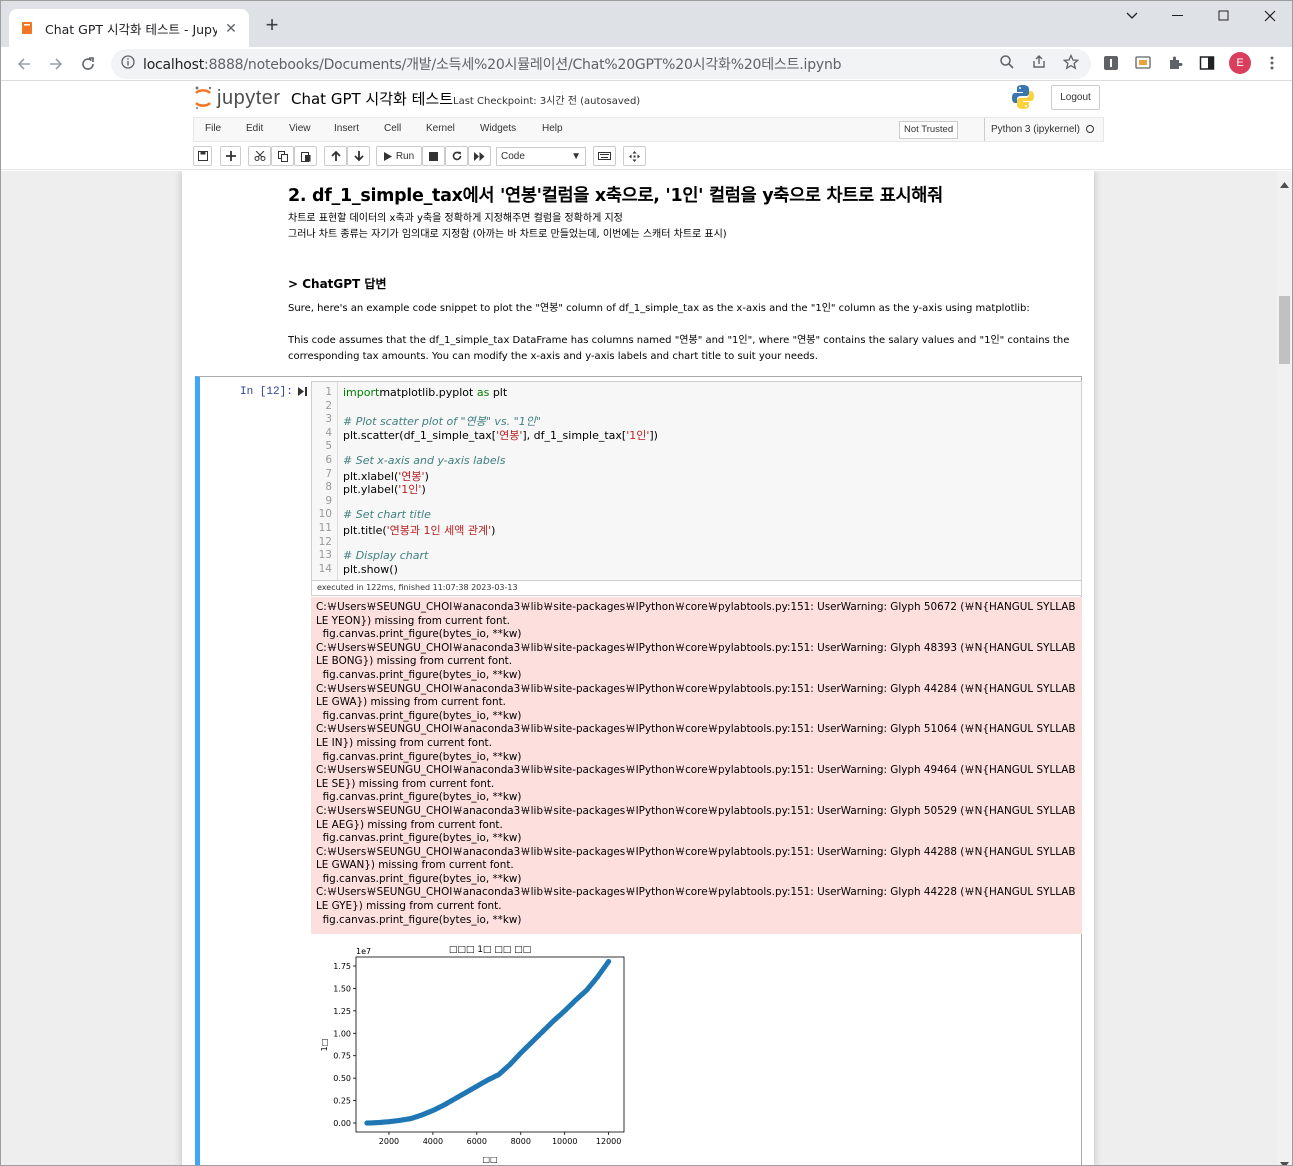 This screenshot has height=1166, width=1293. What do you see at coordinates (399, 156) in the screenshot?
I see `run-button: Run` at bounding box center [399, 156].